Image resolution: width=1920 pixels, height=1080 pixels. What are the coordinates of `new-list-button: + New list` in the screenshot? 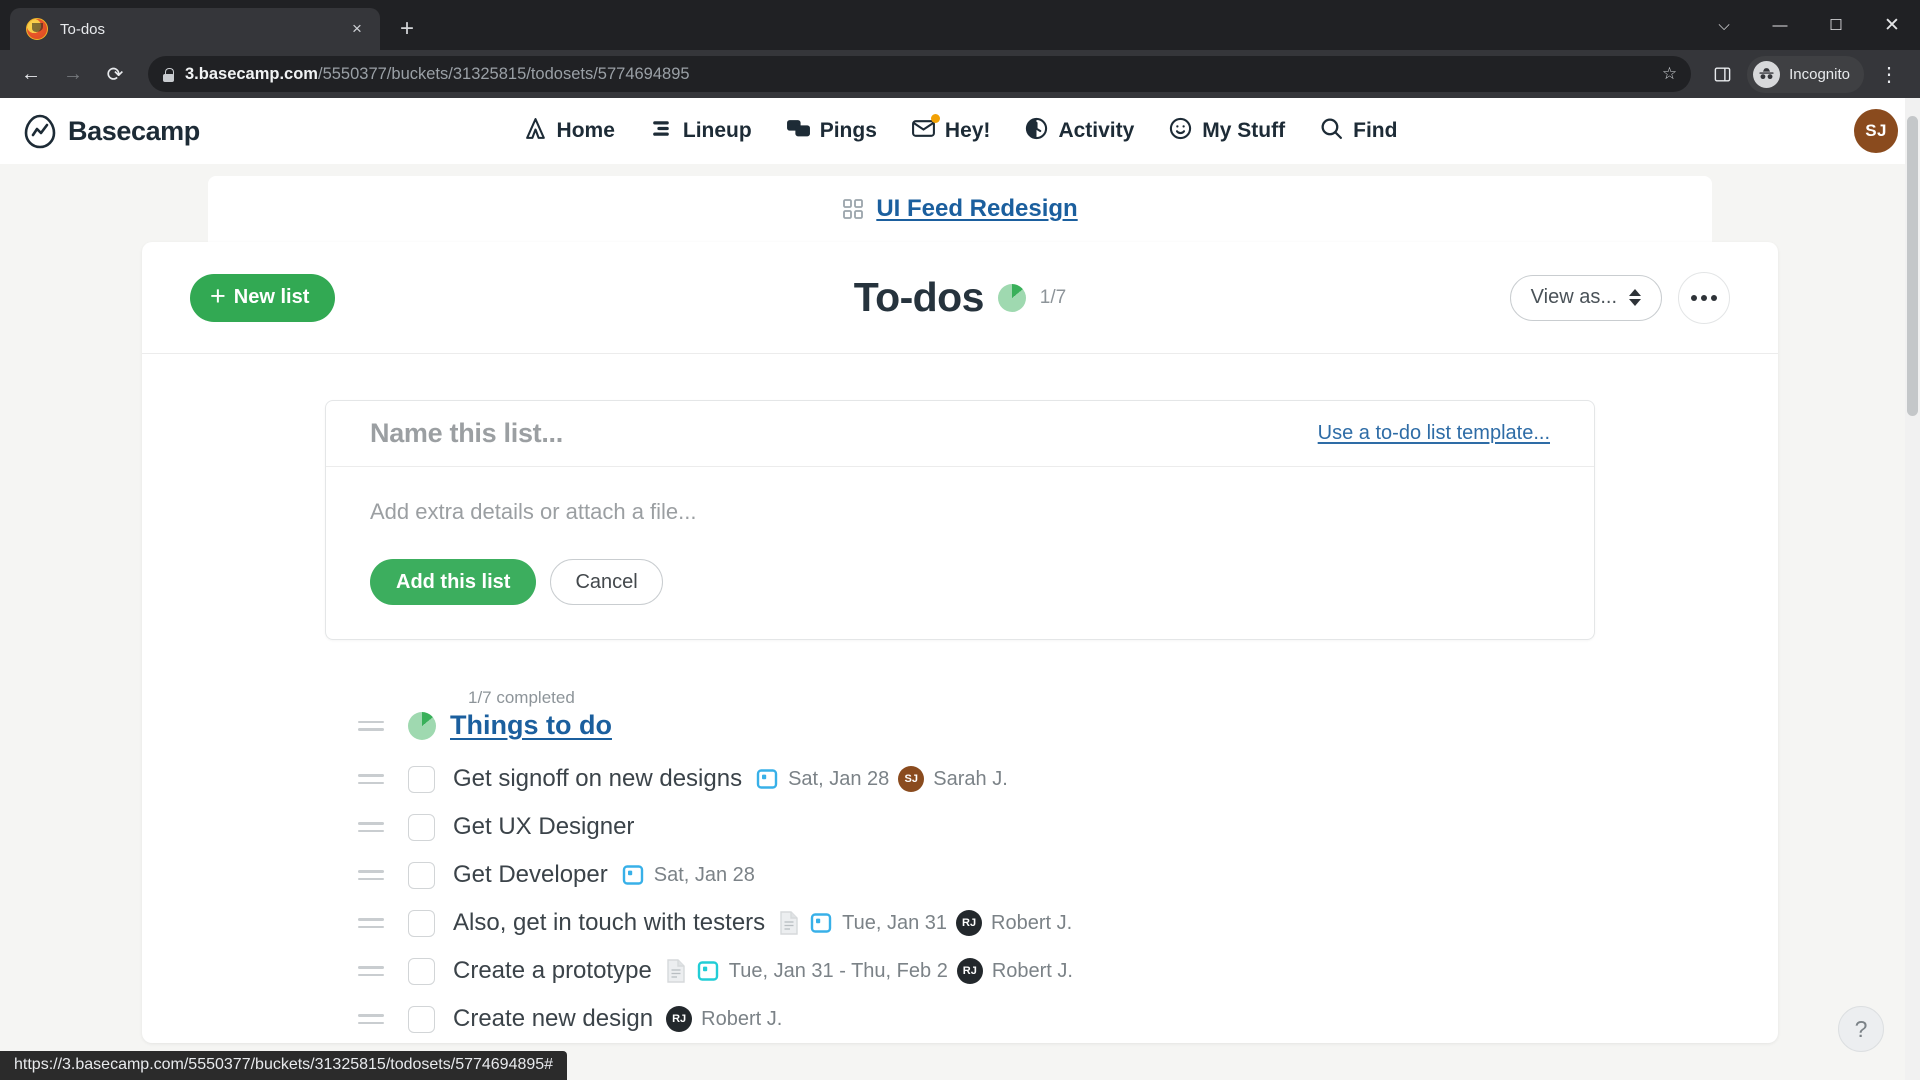 It's located at (263, 297).